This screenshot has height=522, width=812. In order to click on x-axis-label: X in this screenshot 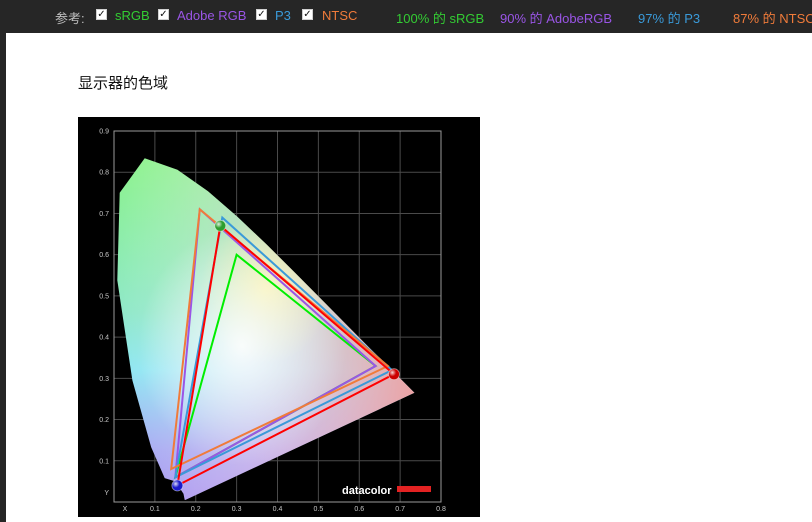, I will do `click(125, 509)`.